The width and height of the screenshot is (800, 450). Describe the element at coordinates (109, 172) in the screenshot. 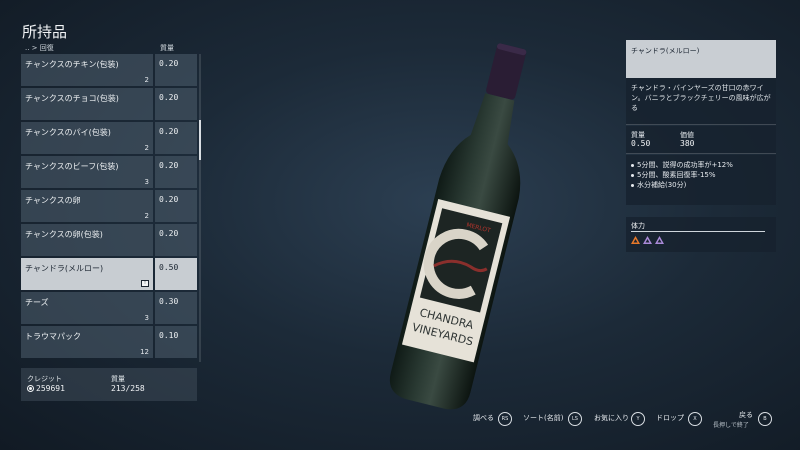

I see `list-item: チャンクスのビーフ(包装) 3 0.20` at that location.